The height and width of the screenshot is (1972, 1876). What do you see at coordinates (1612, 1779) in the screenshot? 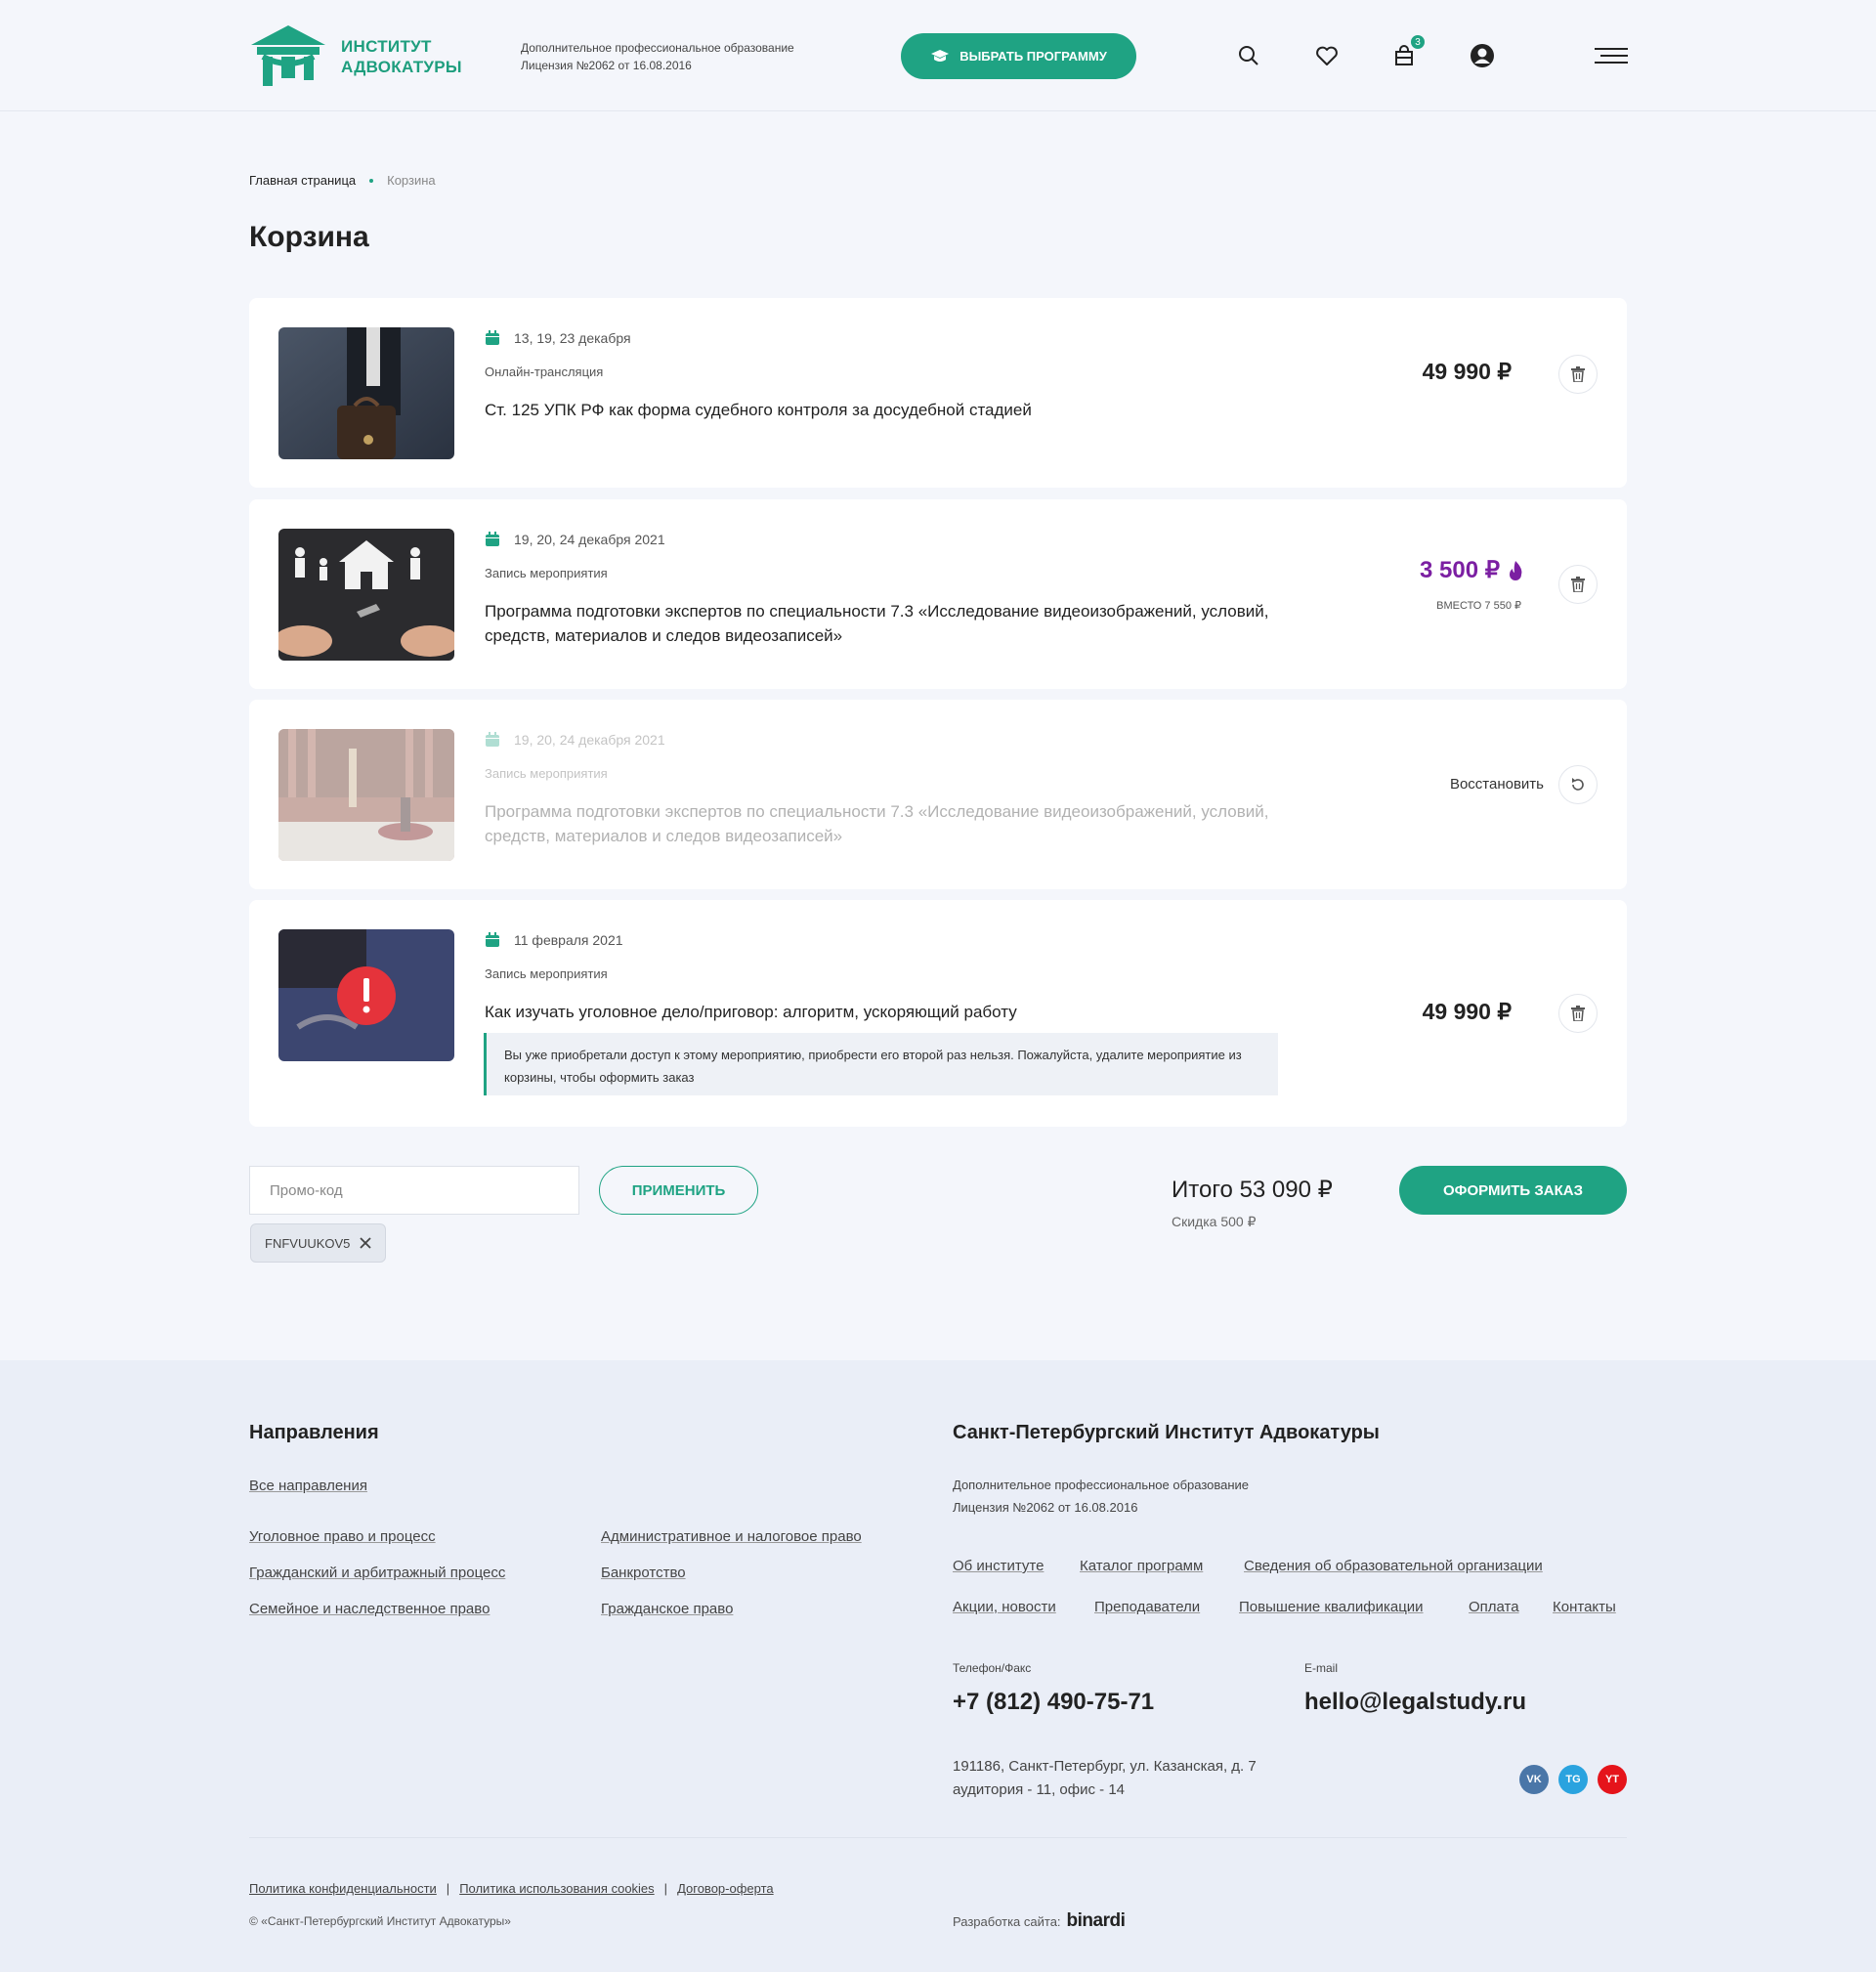
I see `youtube-icon: YT` at bounding box center [1612, 1779].